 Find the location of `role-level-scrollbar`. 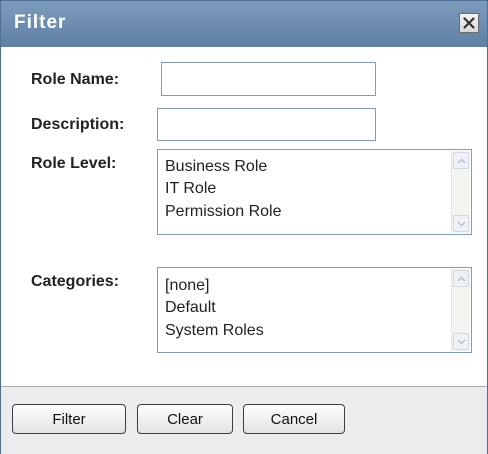

role-level-scrollbar is located at coordinates (460, 192).